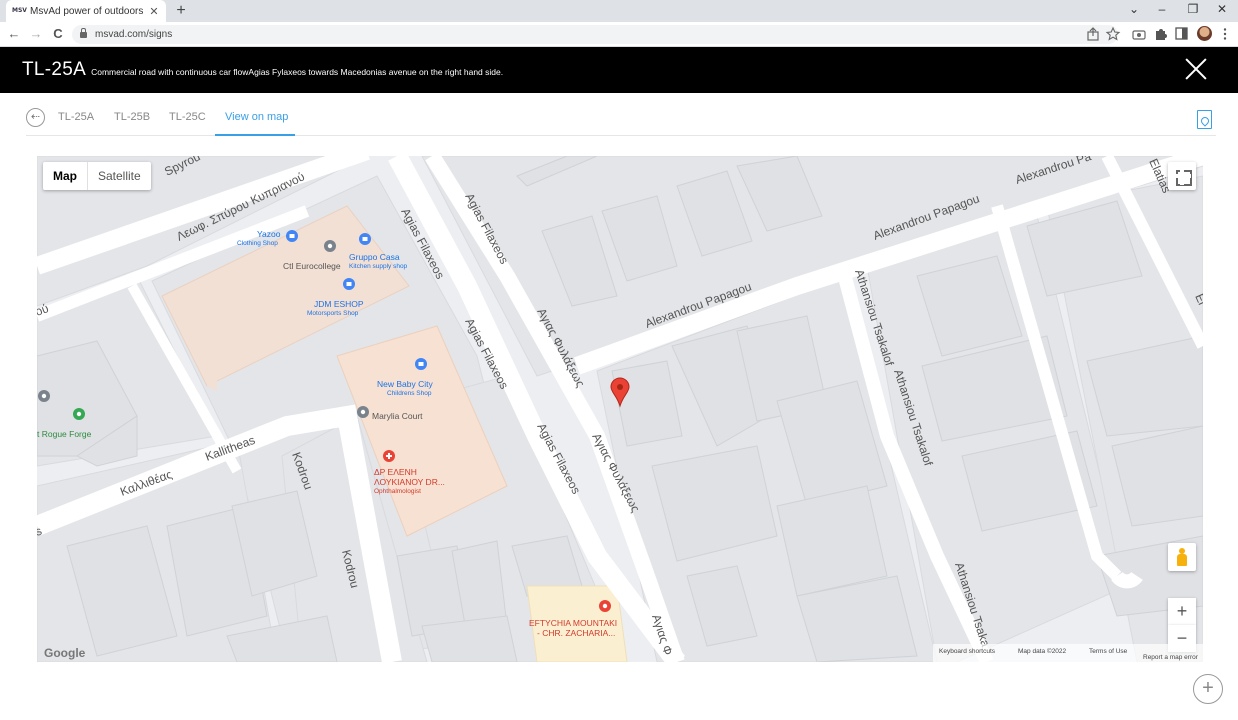  Describe the element at coordinates (54, 69) in the screenshot. I see `sign-code: TL-25A` at that location.